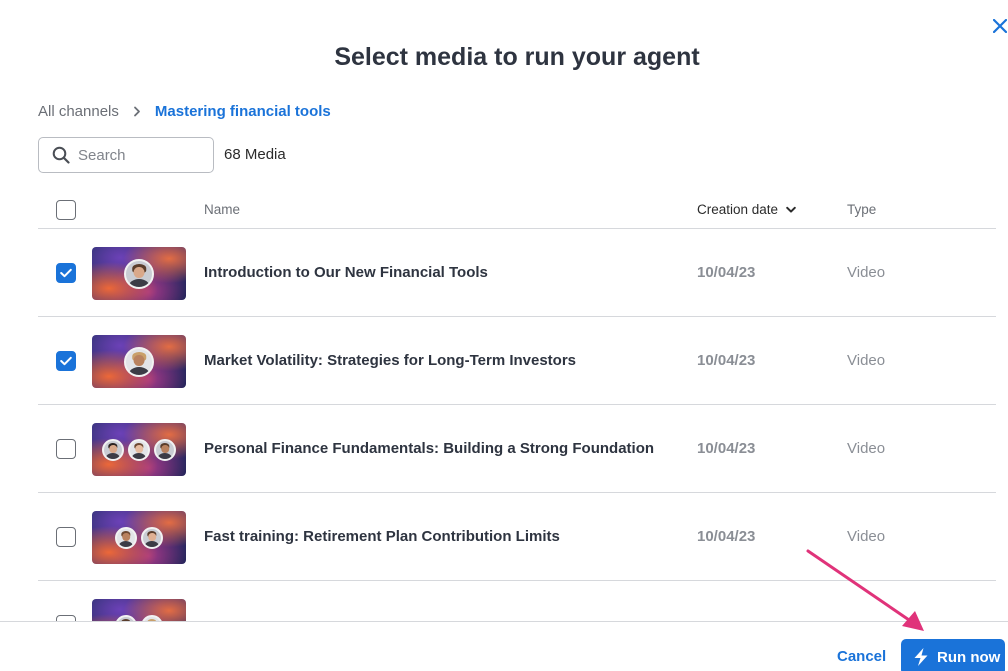 This screenshot has height=671, width=1008. I want to click on close-icon, so click(1000, 26).